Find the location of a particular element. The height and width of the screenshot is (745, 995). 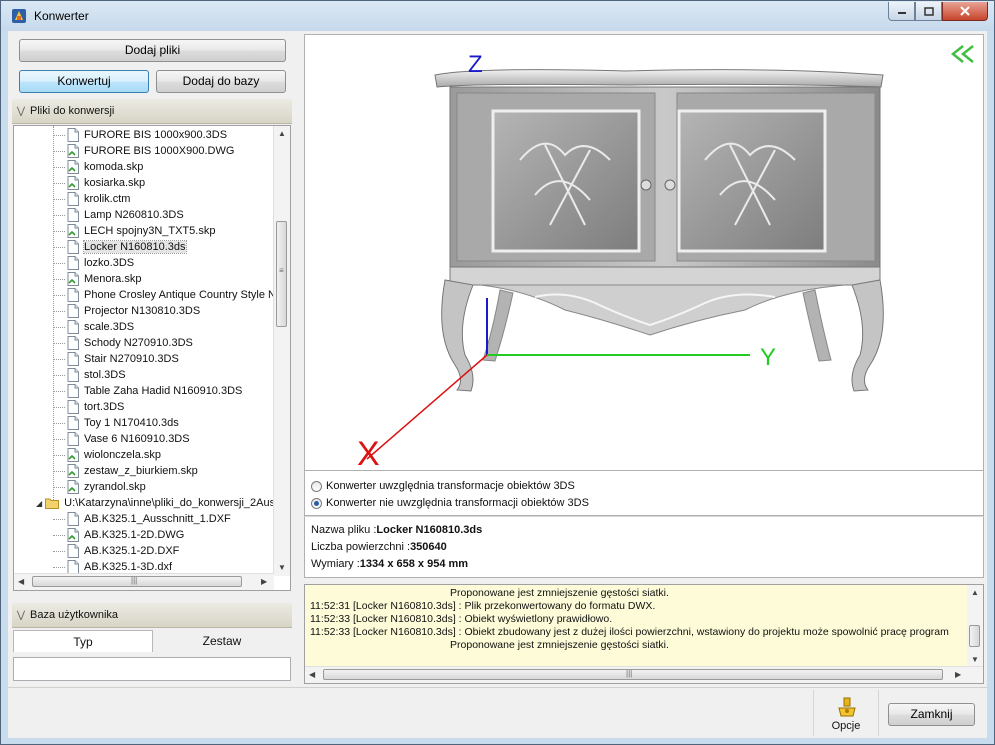

tree-vertical-scrollbar: ▲ ≡ ▼ is located at coordinates (281, 351).